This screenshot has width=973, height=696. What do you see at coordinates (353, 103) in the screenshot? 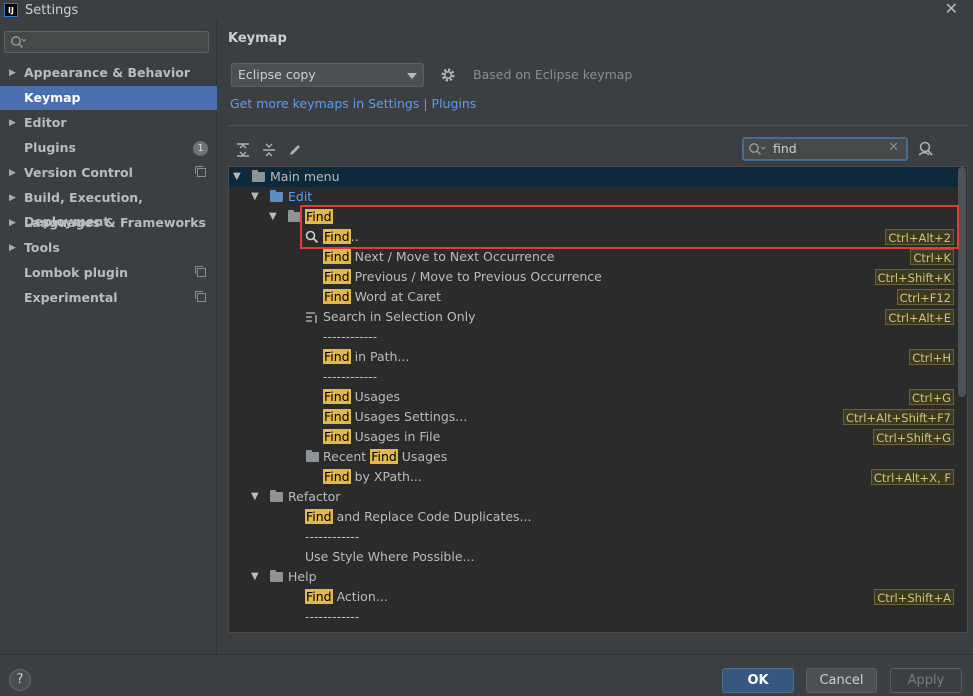
I see `get-more-keymaps-link: Get more keymaps in Settings | Plugins` at bounding box center [353, 103].